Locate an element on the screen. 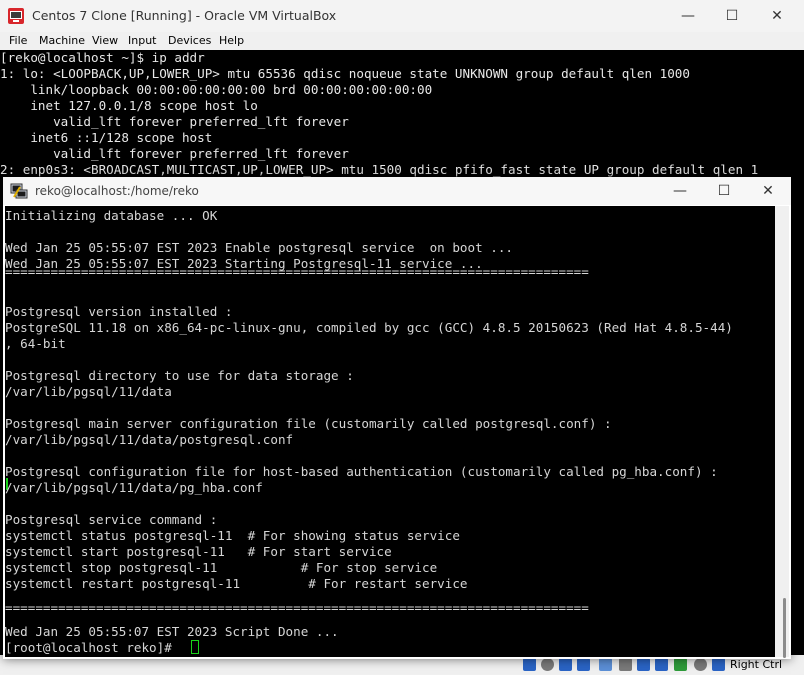  putty-titlebar: reko@localhost:/home/reko — ☐ ✕ is located at coordinates (397, 191).